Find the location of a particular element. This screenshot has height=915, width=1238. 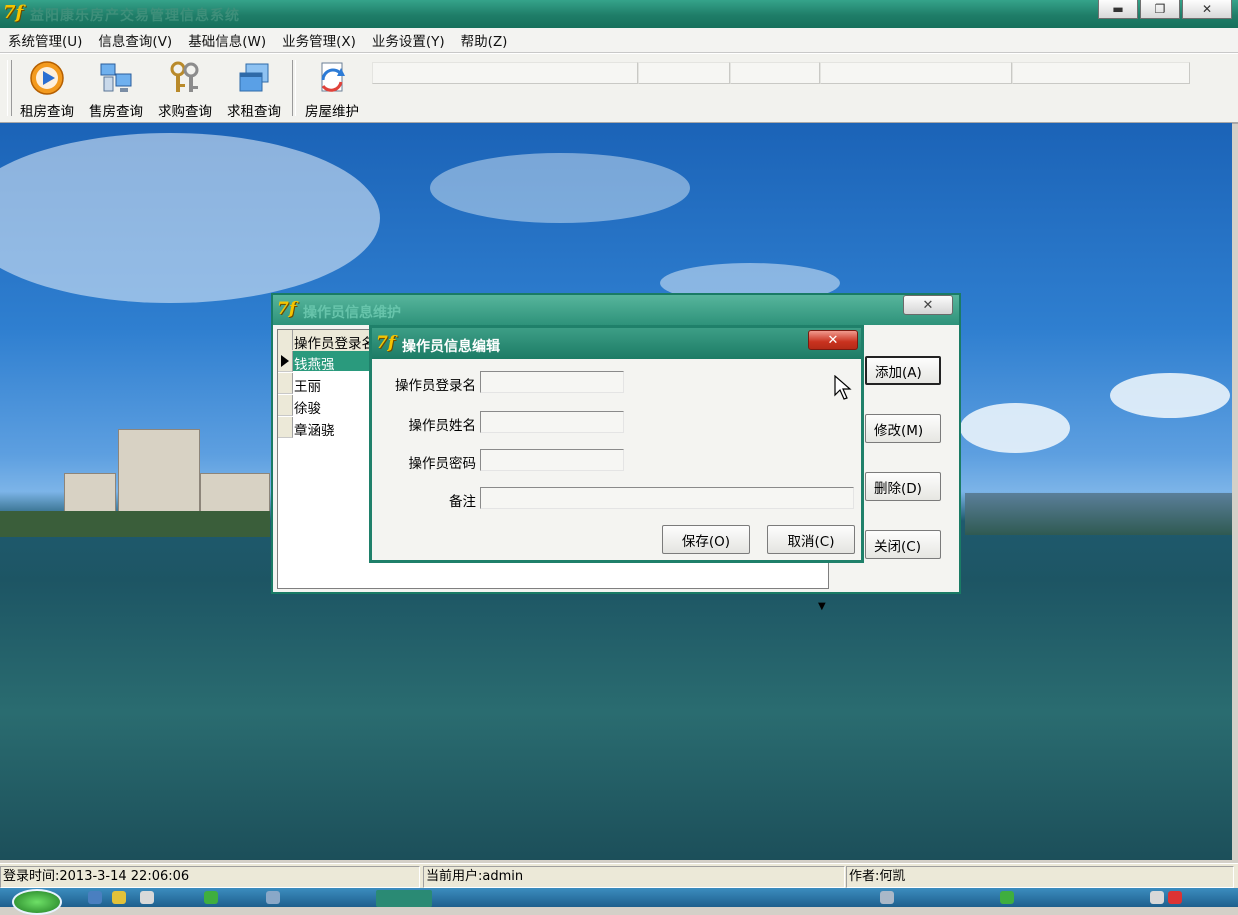

house-maintenance-button: 房屋维护 is located at coordinates (332, 89).